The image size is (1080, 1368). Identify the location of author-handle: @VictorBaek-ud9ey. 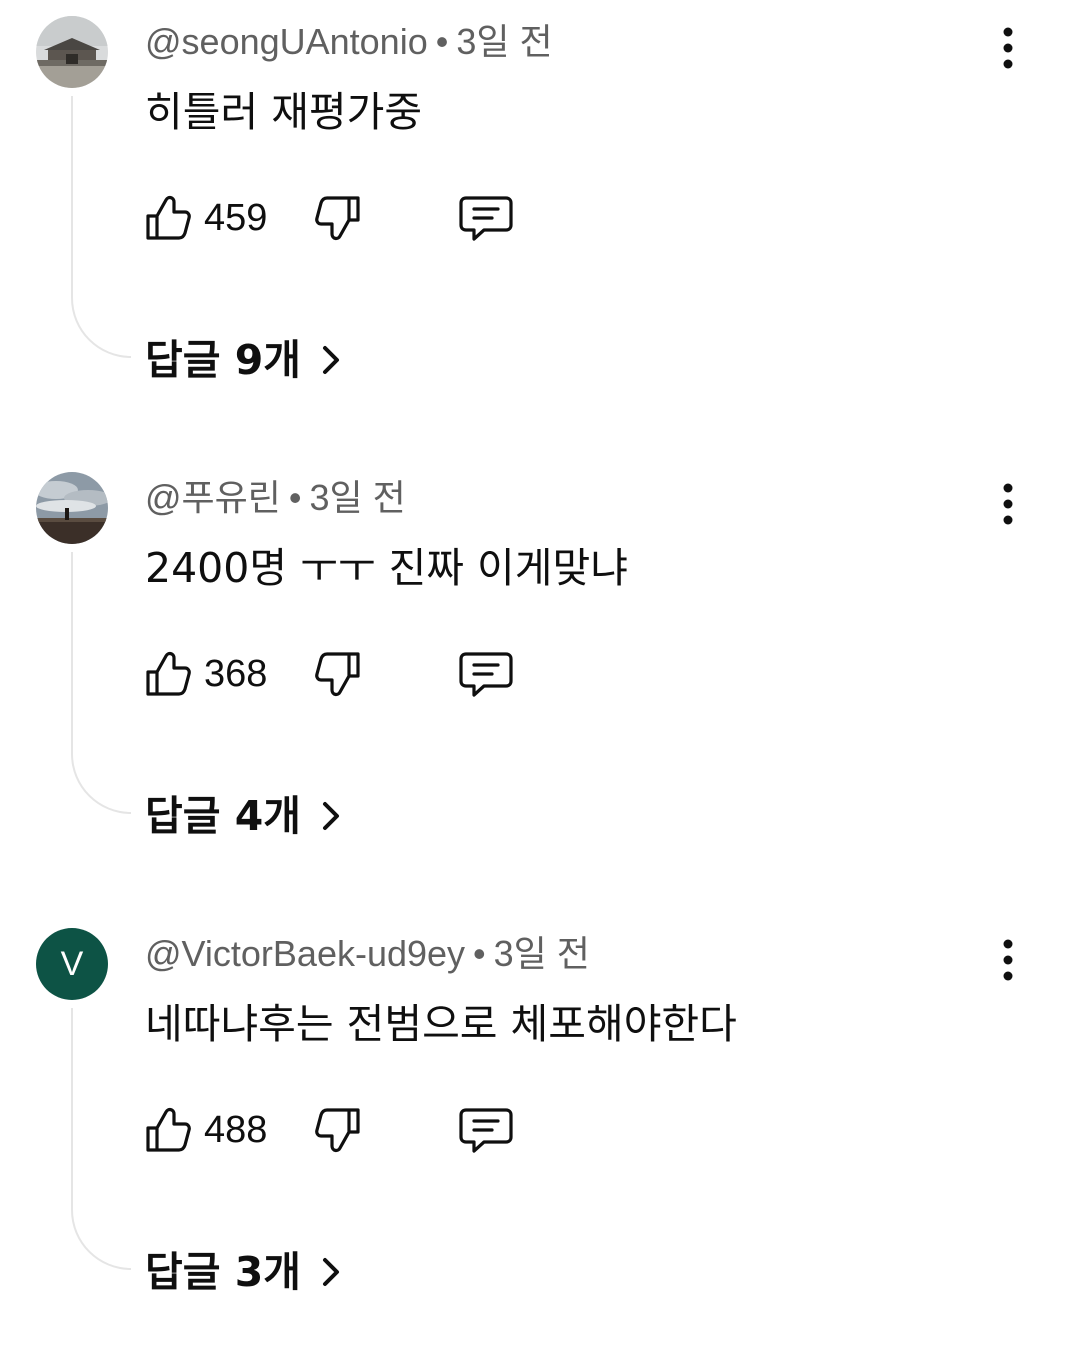
(305, 953).